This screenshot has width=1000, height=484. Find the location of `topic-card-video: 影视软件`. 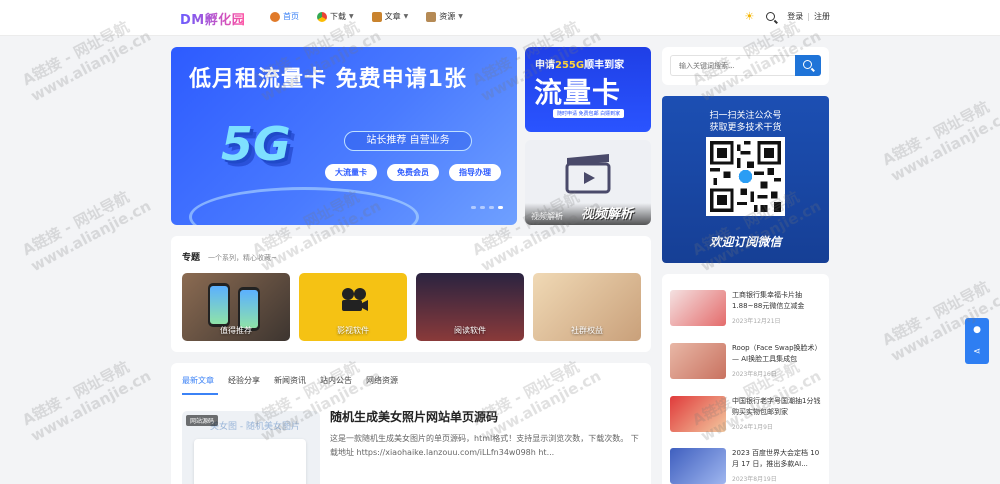

topic-card-video: 影视软件 is located at coordinates (353, 307).